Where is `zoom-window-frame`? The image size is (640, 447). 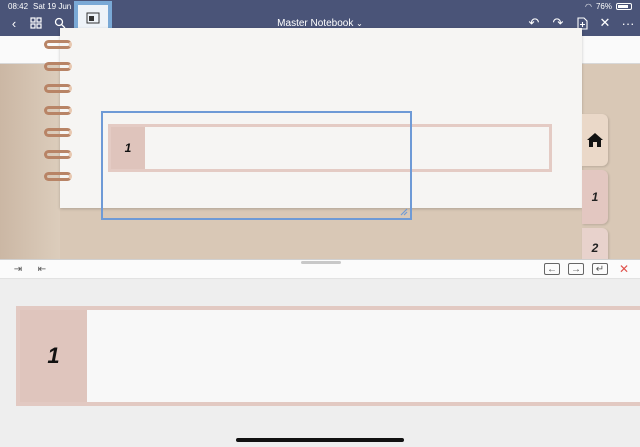 zoom-window-frame is located at coordinates (256, 165).